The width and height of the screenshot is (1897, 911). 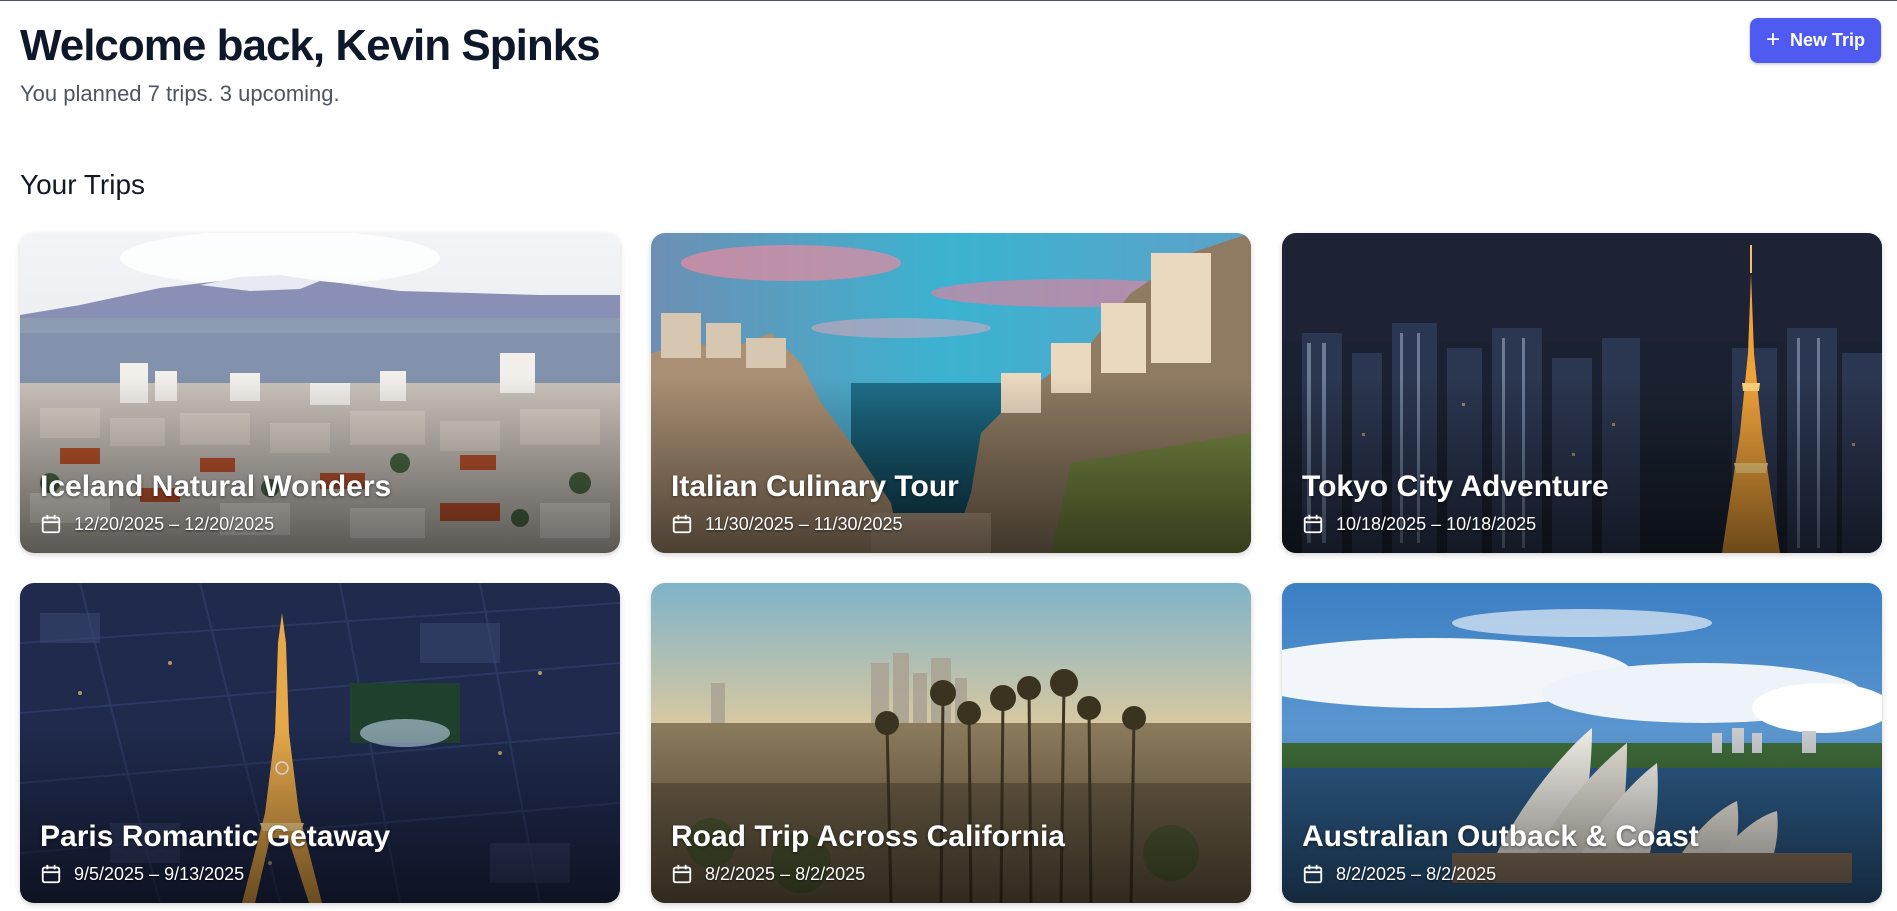 I want to click on trip-title: Iceland Natural Wonders, so click(x=216, y=486).